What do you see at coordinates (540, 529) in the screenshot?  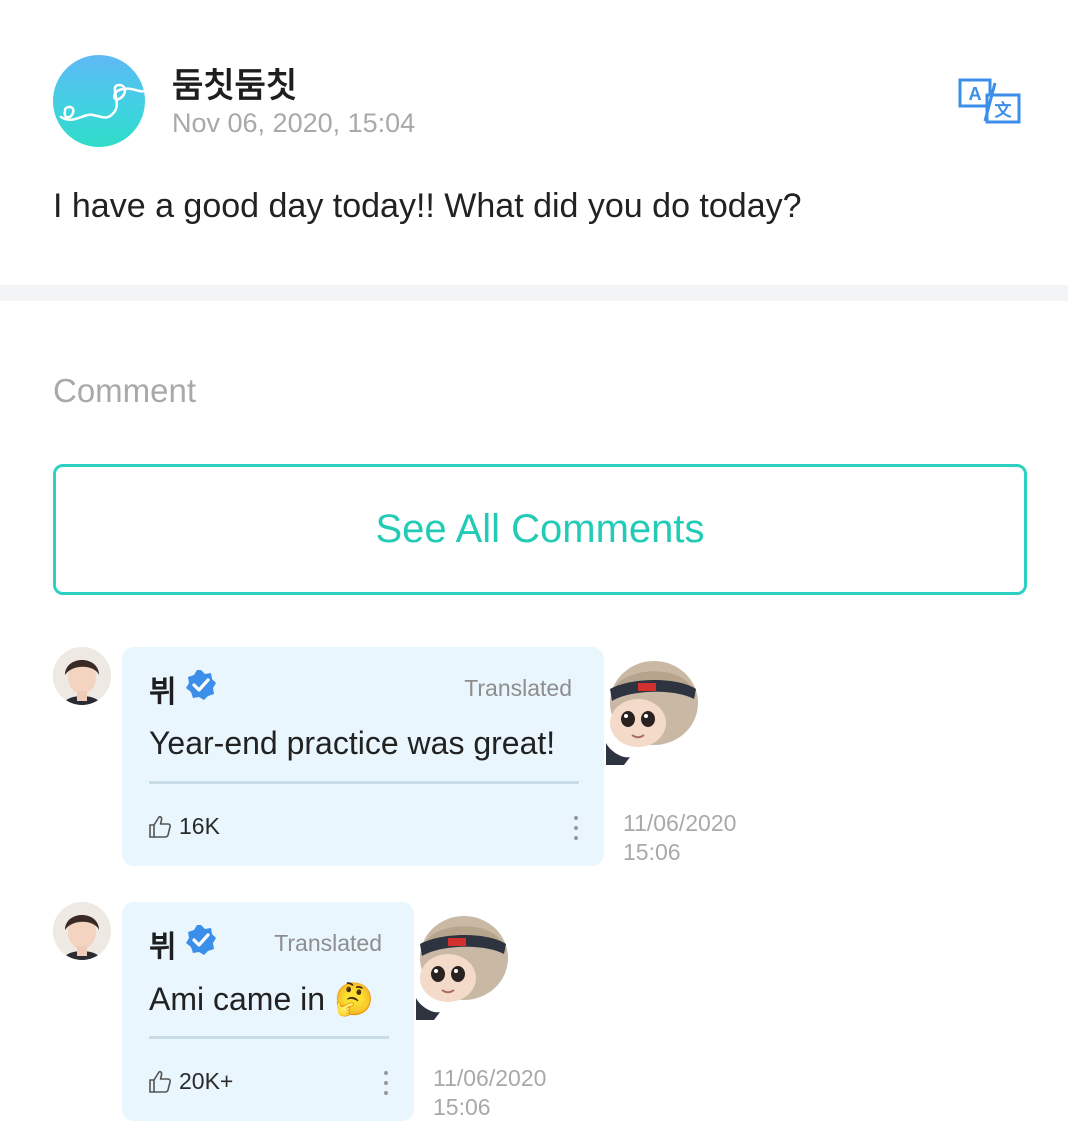 I see `see-all-comments-button: See All Comments` at bounding box center [540, 529].